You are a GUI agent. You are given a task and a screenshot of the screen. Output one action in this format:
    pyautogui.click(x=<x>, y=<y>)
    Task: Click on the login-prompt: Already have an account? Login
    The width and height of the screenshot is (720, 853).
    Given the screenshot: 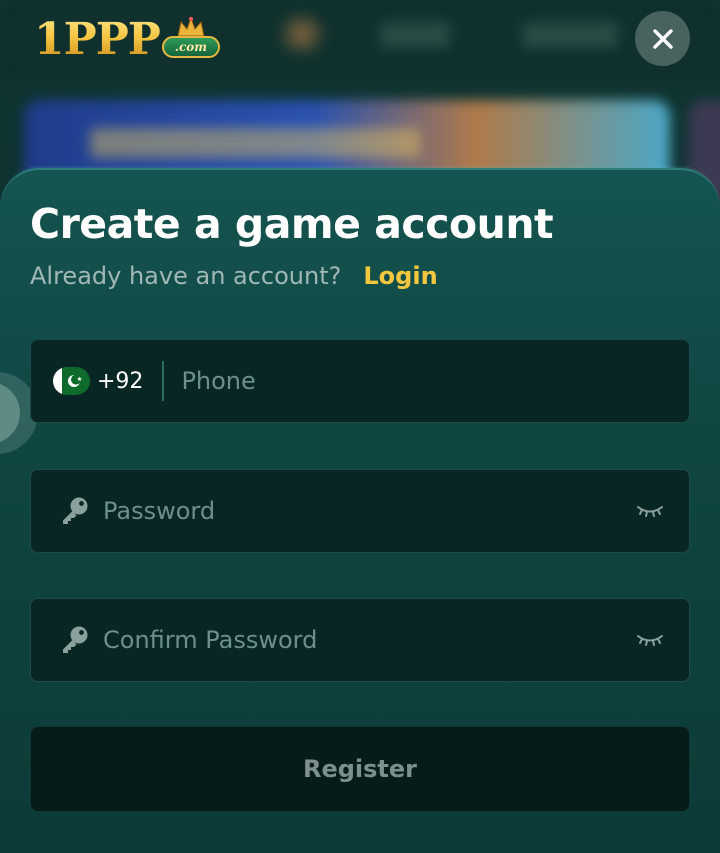 What is the action you would take?
    pyautogui.click(x=234, y=276)
    